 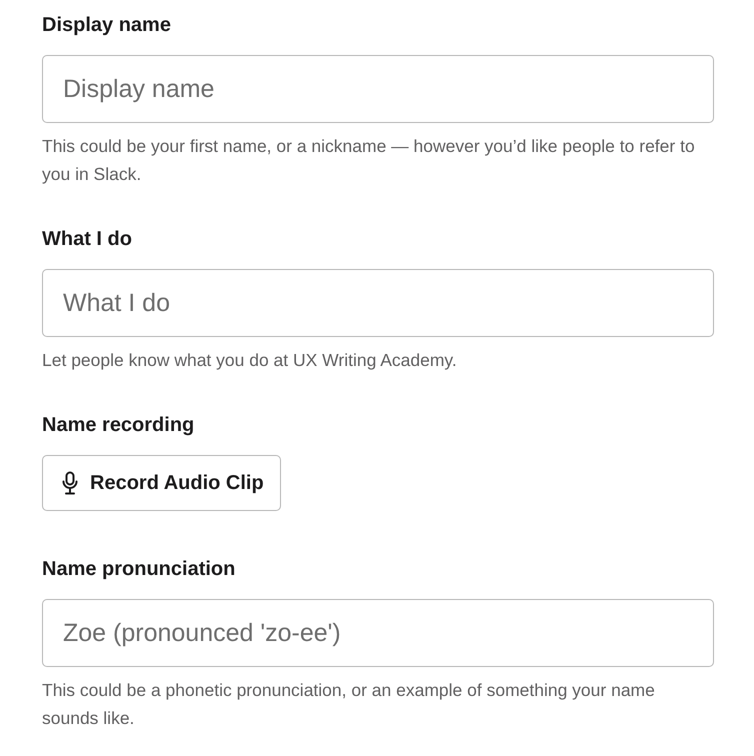 What do you see at coordinates (87, 239) in the screenshot?
I see `field-label: What I do` at bounding box center [87, 239].